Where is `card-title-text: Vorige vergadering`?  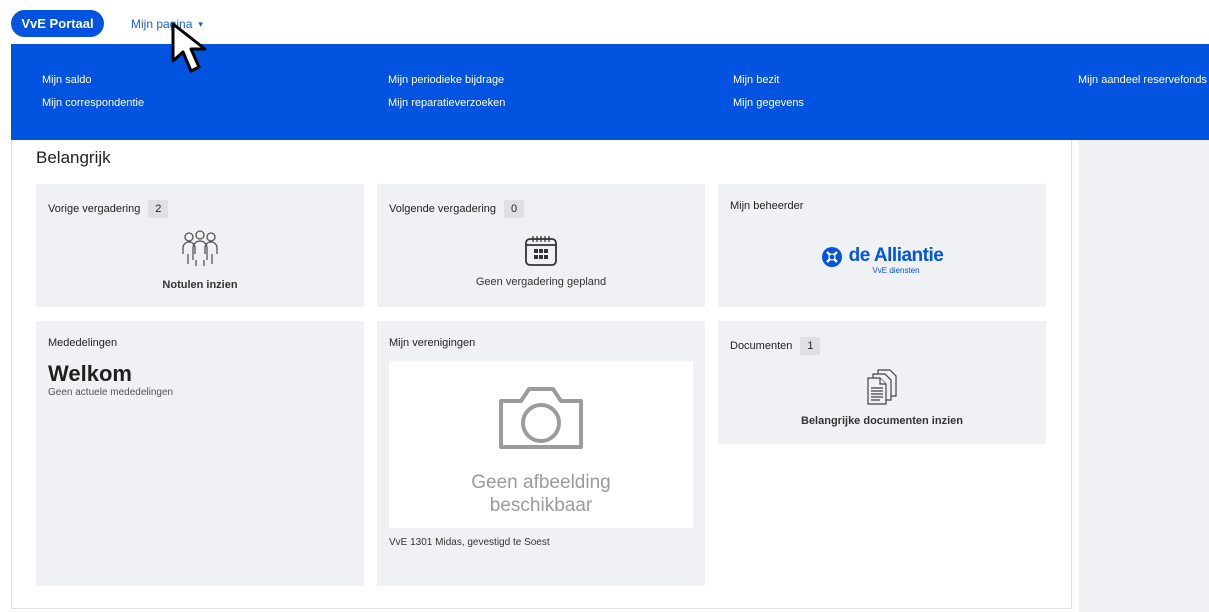 card-title-text: Vorige vergadering is located at coordinates (94, 209).